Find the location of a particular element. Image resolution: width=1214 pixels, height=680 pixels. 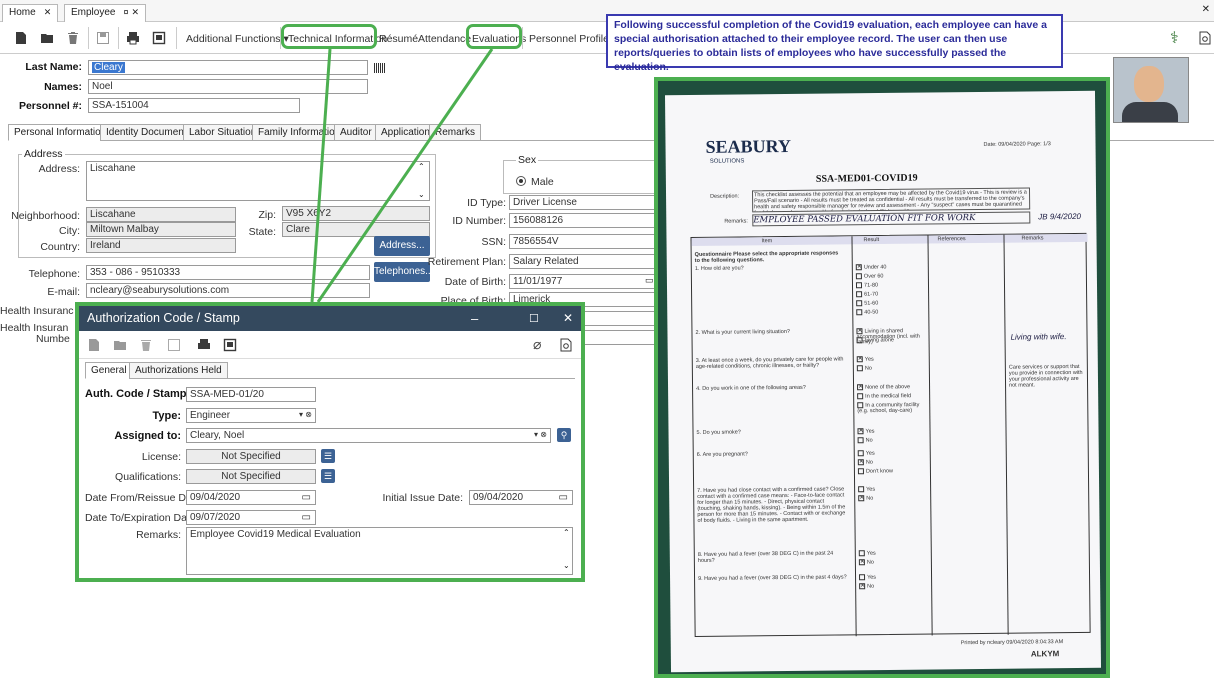

scroll-down-icon: ⌄ is located at coordinates (566, 565).